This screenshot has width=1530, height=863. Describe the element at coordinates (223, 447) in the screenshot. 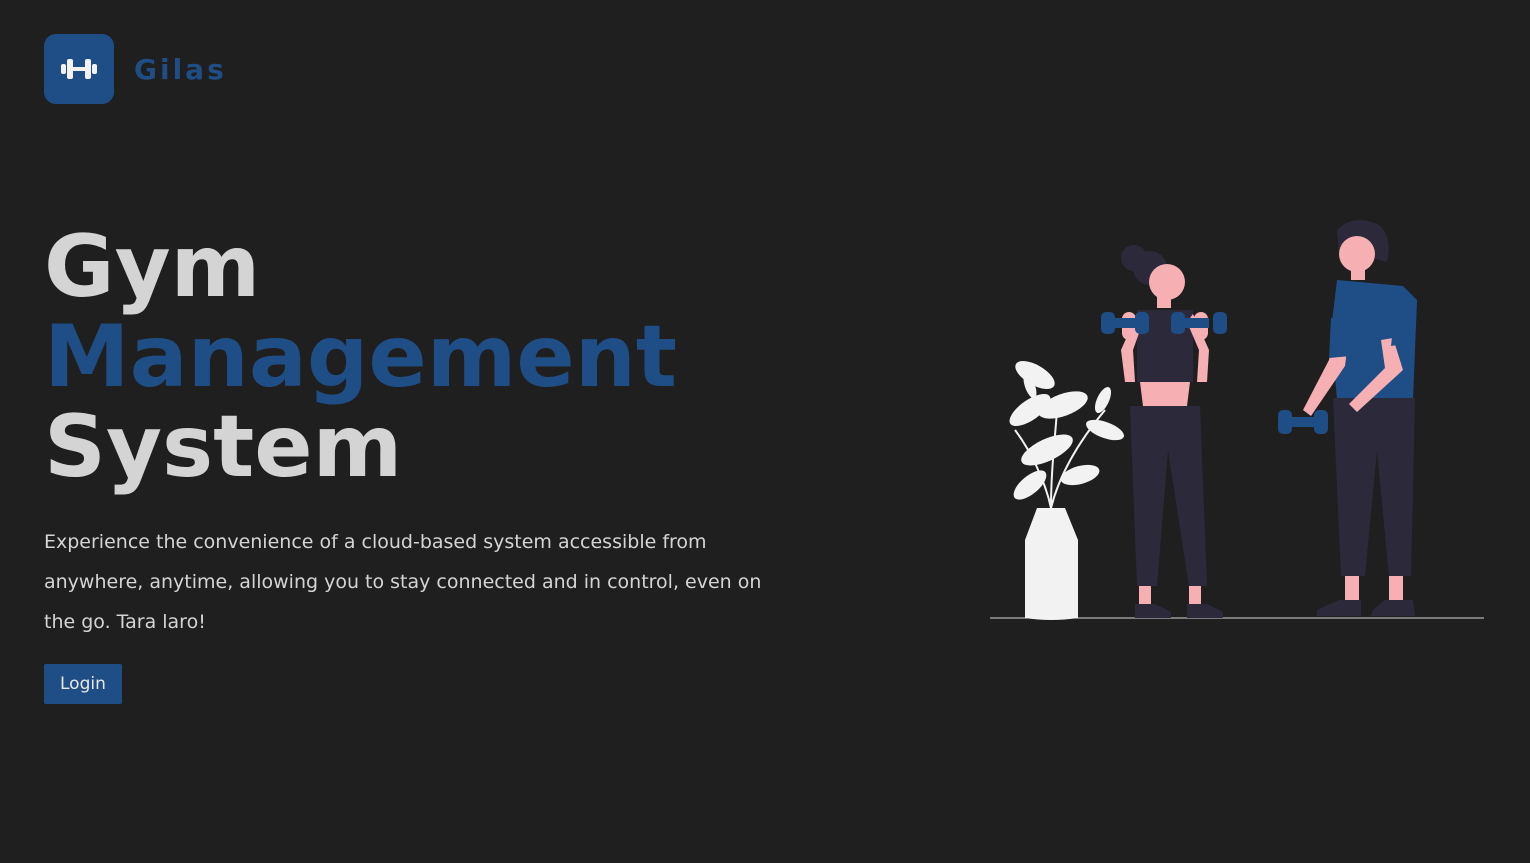

I see `title-part-2: System` at that location.